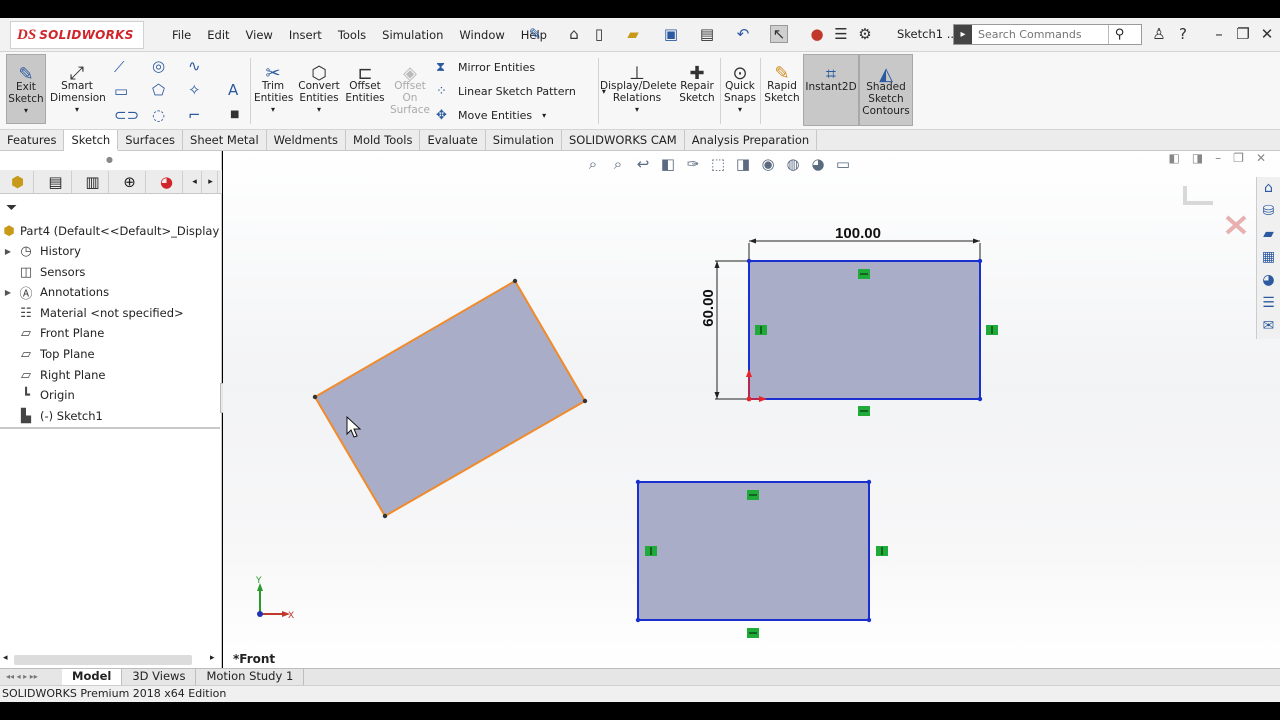 The image size is (1280, 720). What do you see at coordinates (1268, 257) in the screenshot?
I see `view-palette-icon: ▦` at bounding box center [1268, 257].